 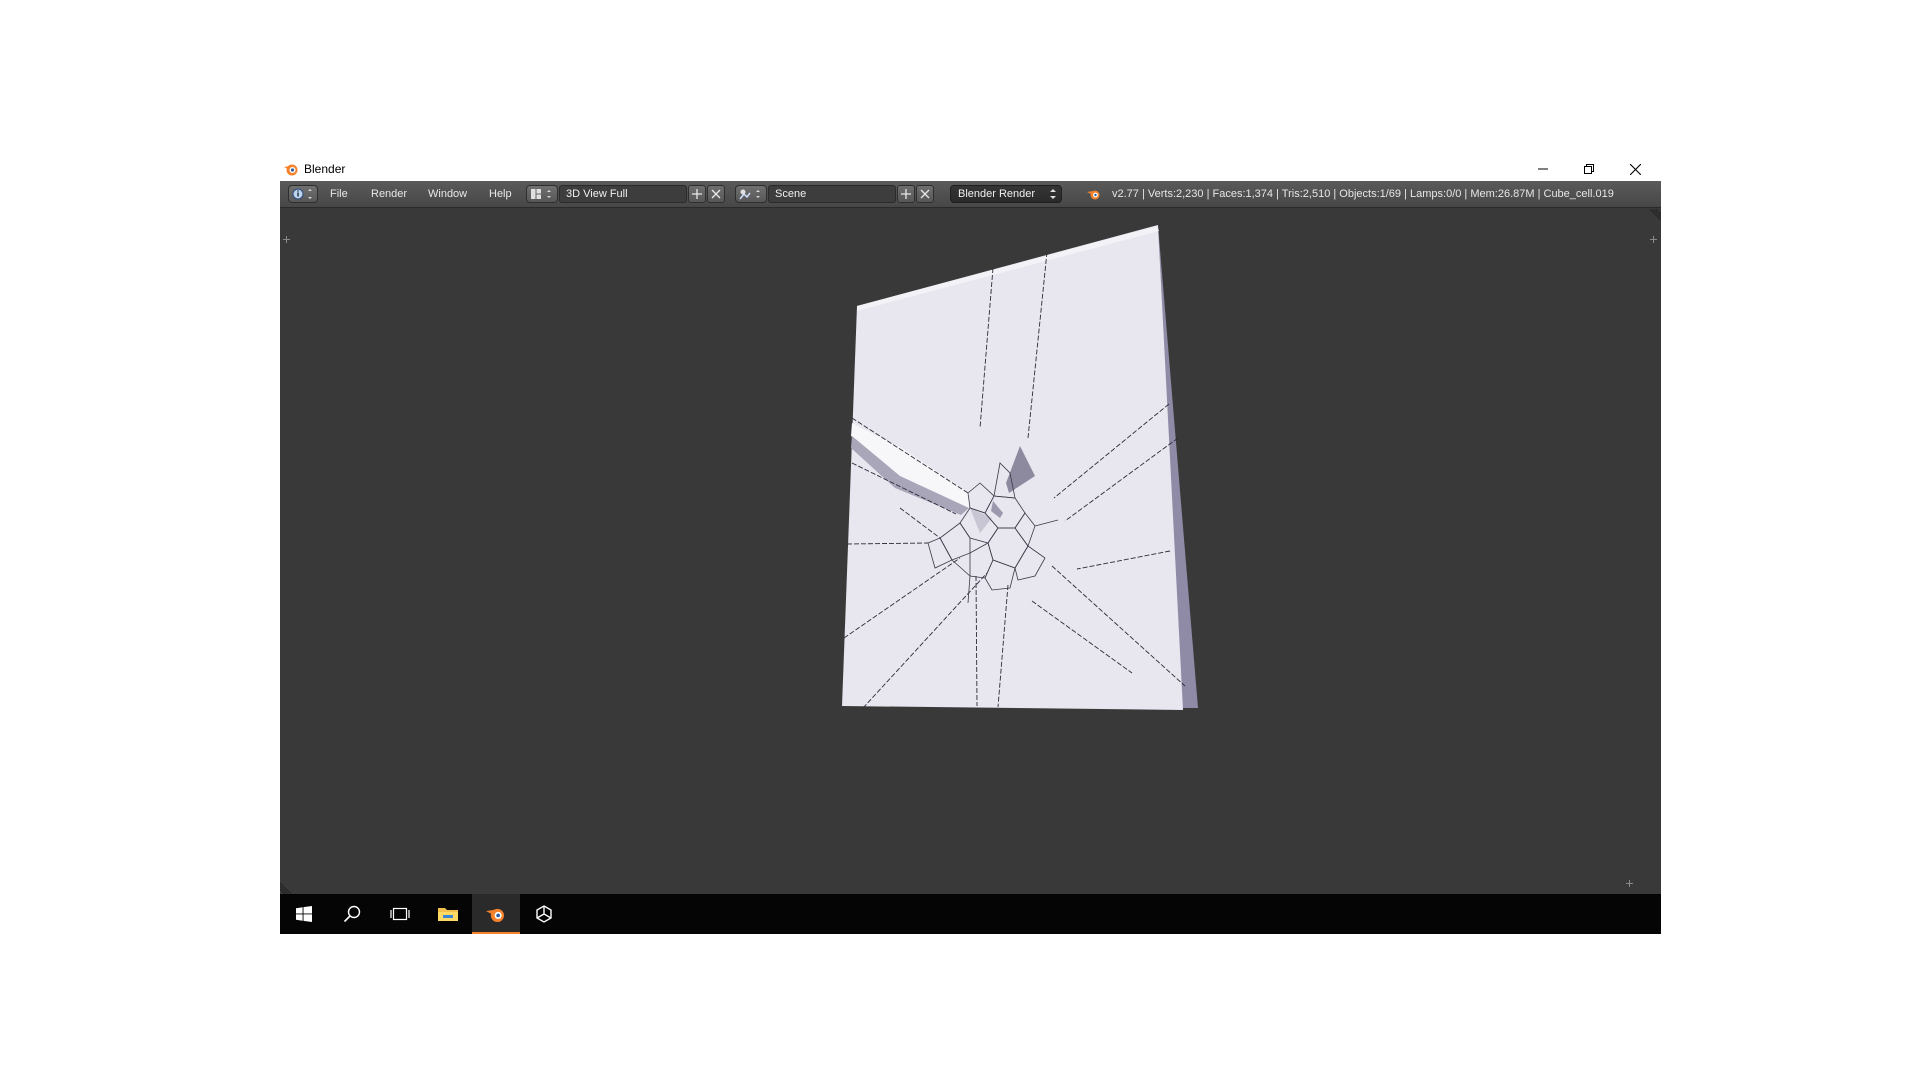 I want to click on add-screen-button, so click(x=697, y=194).